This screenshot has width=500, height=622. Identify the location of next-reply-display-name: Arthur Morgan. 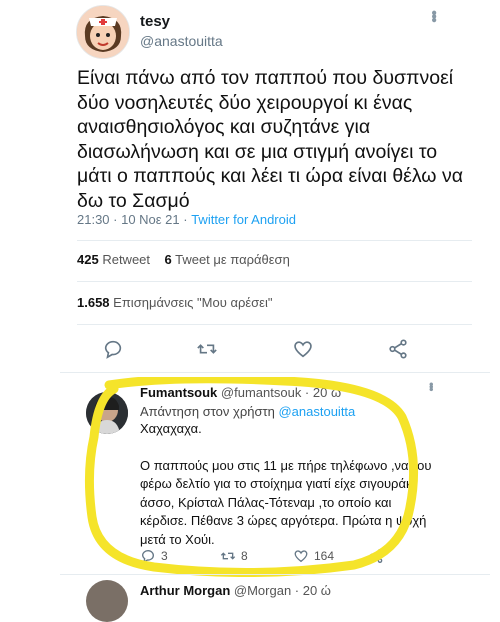
(185, 590).